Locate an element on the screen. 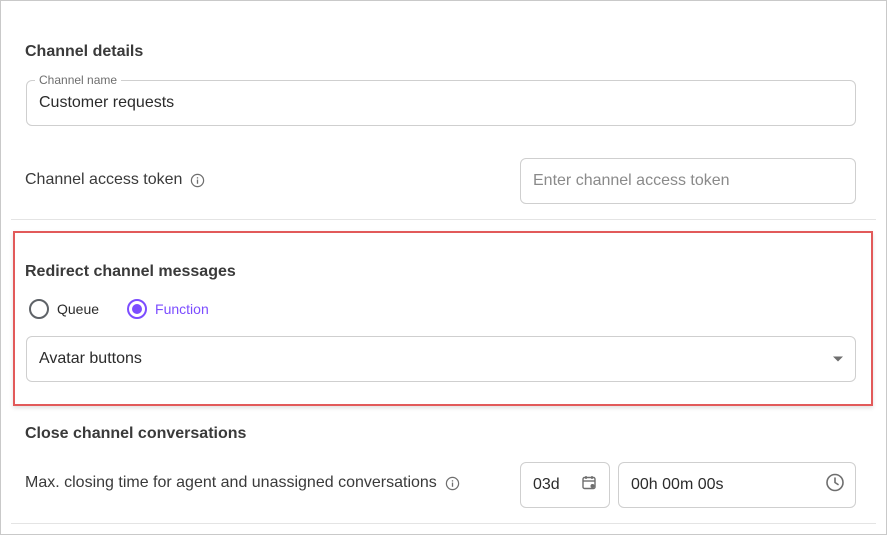 The width and height of the screenshot is (887, 535). radio-function: Function is located at coordinates (168, 309).